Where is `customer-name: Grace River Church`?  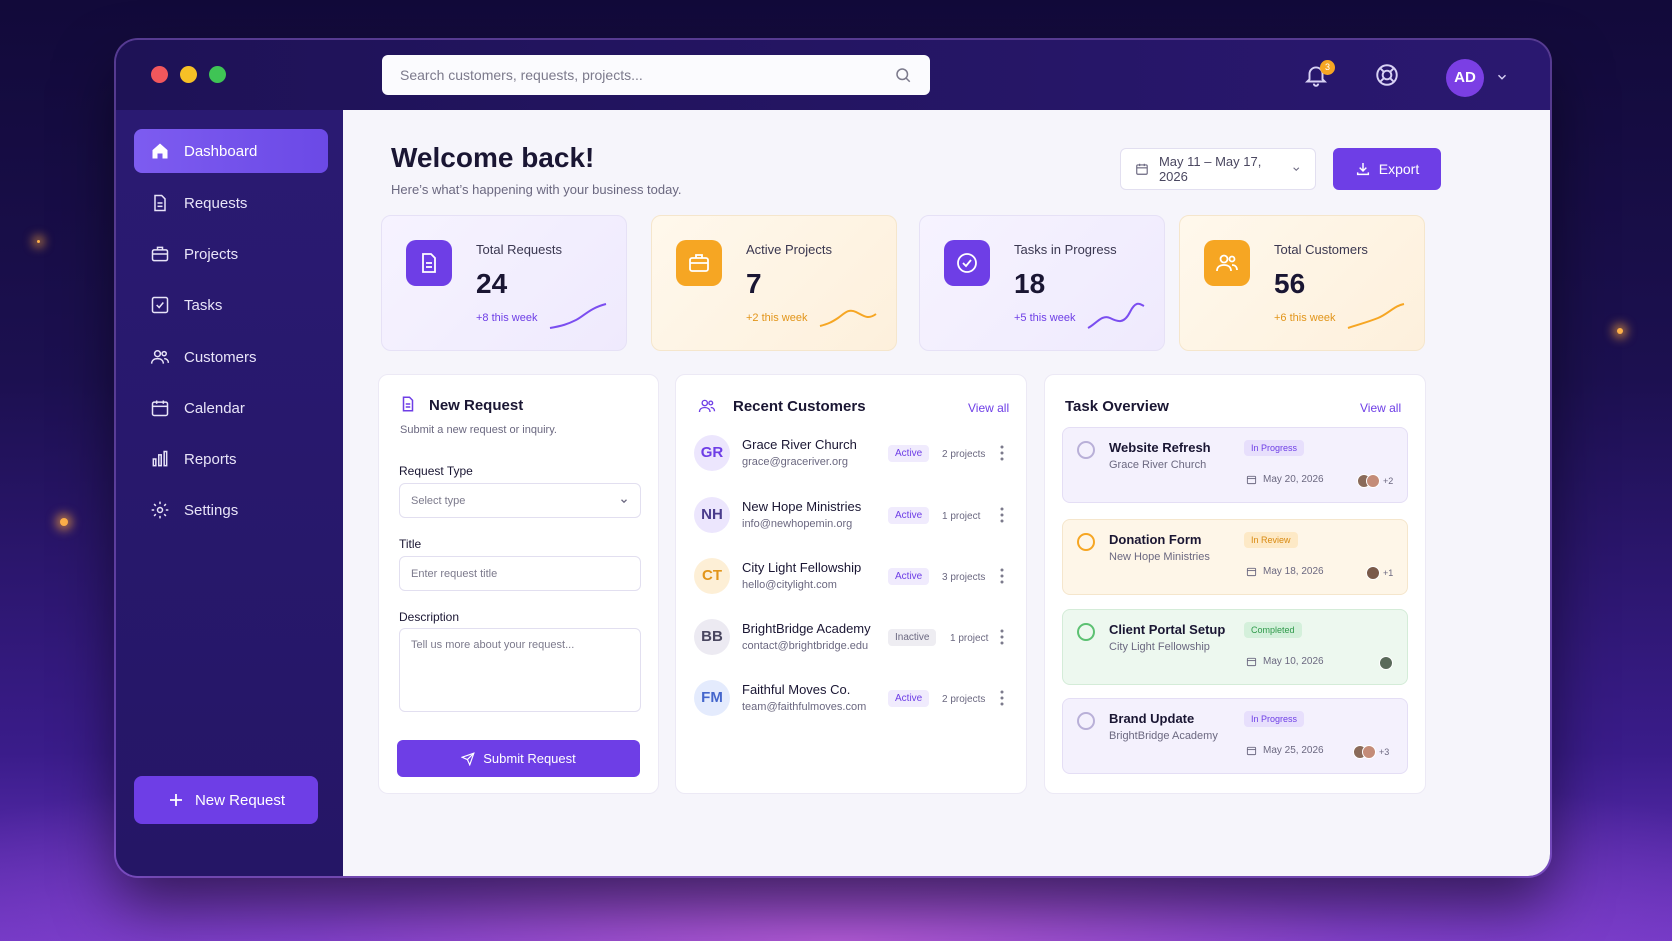
customer-name: Grace River Church is located at coordinates (799, 444).